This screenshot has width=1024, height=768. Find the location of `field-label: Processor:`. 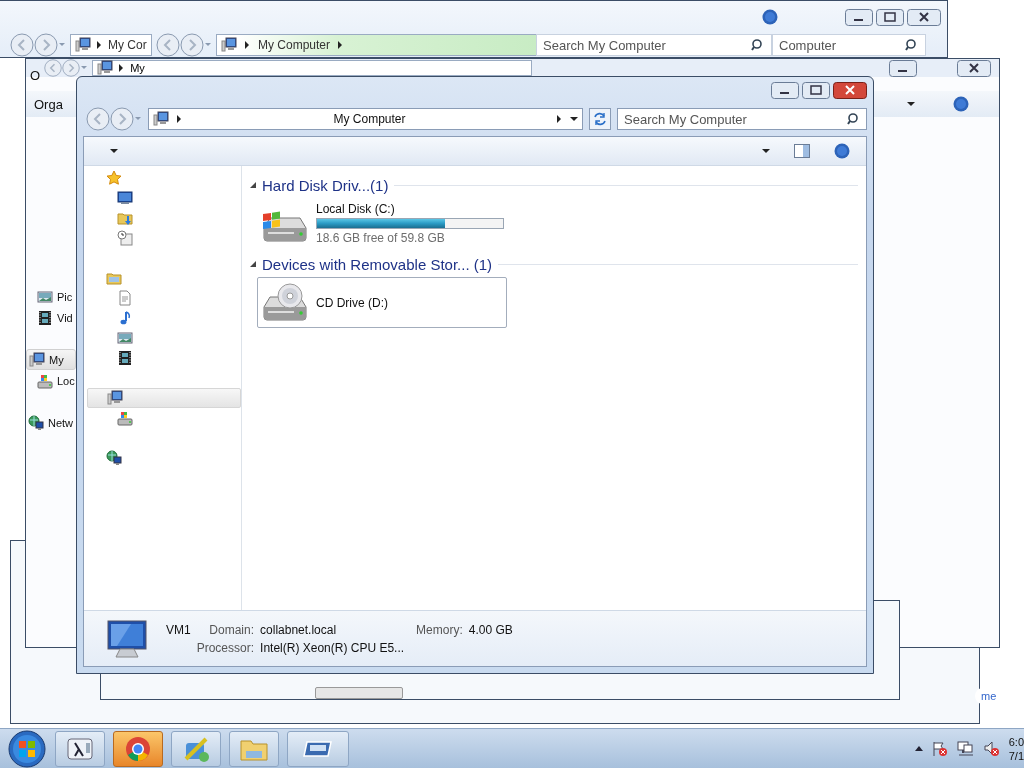

field-label: Processor: is located at coordinates (225, 647).